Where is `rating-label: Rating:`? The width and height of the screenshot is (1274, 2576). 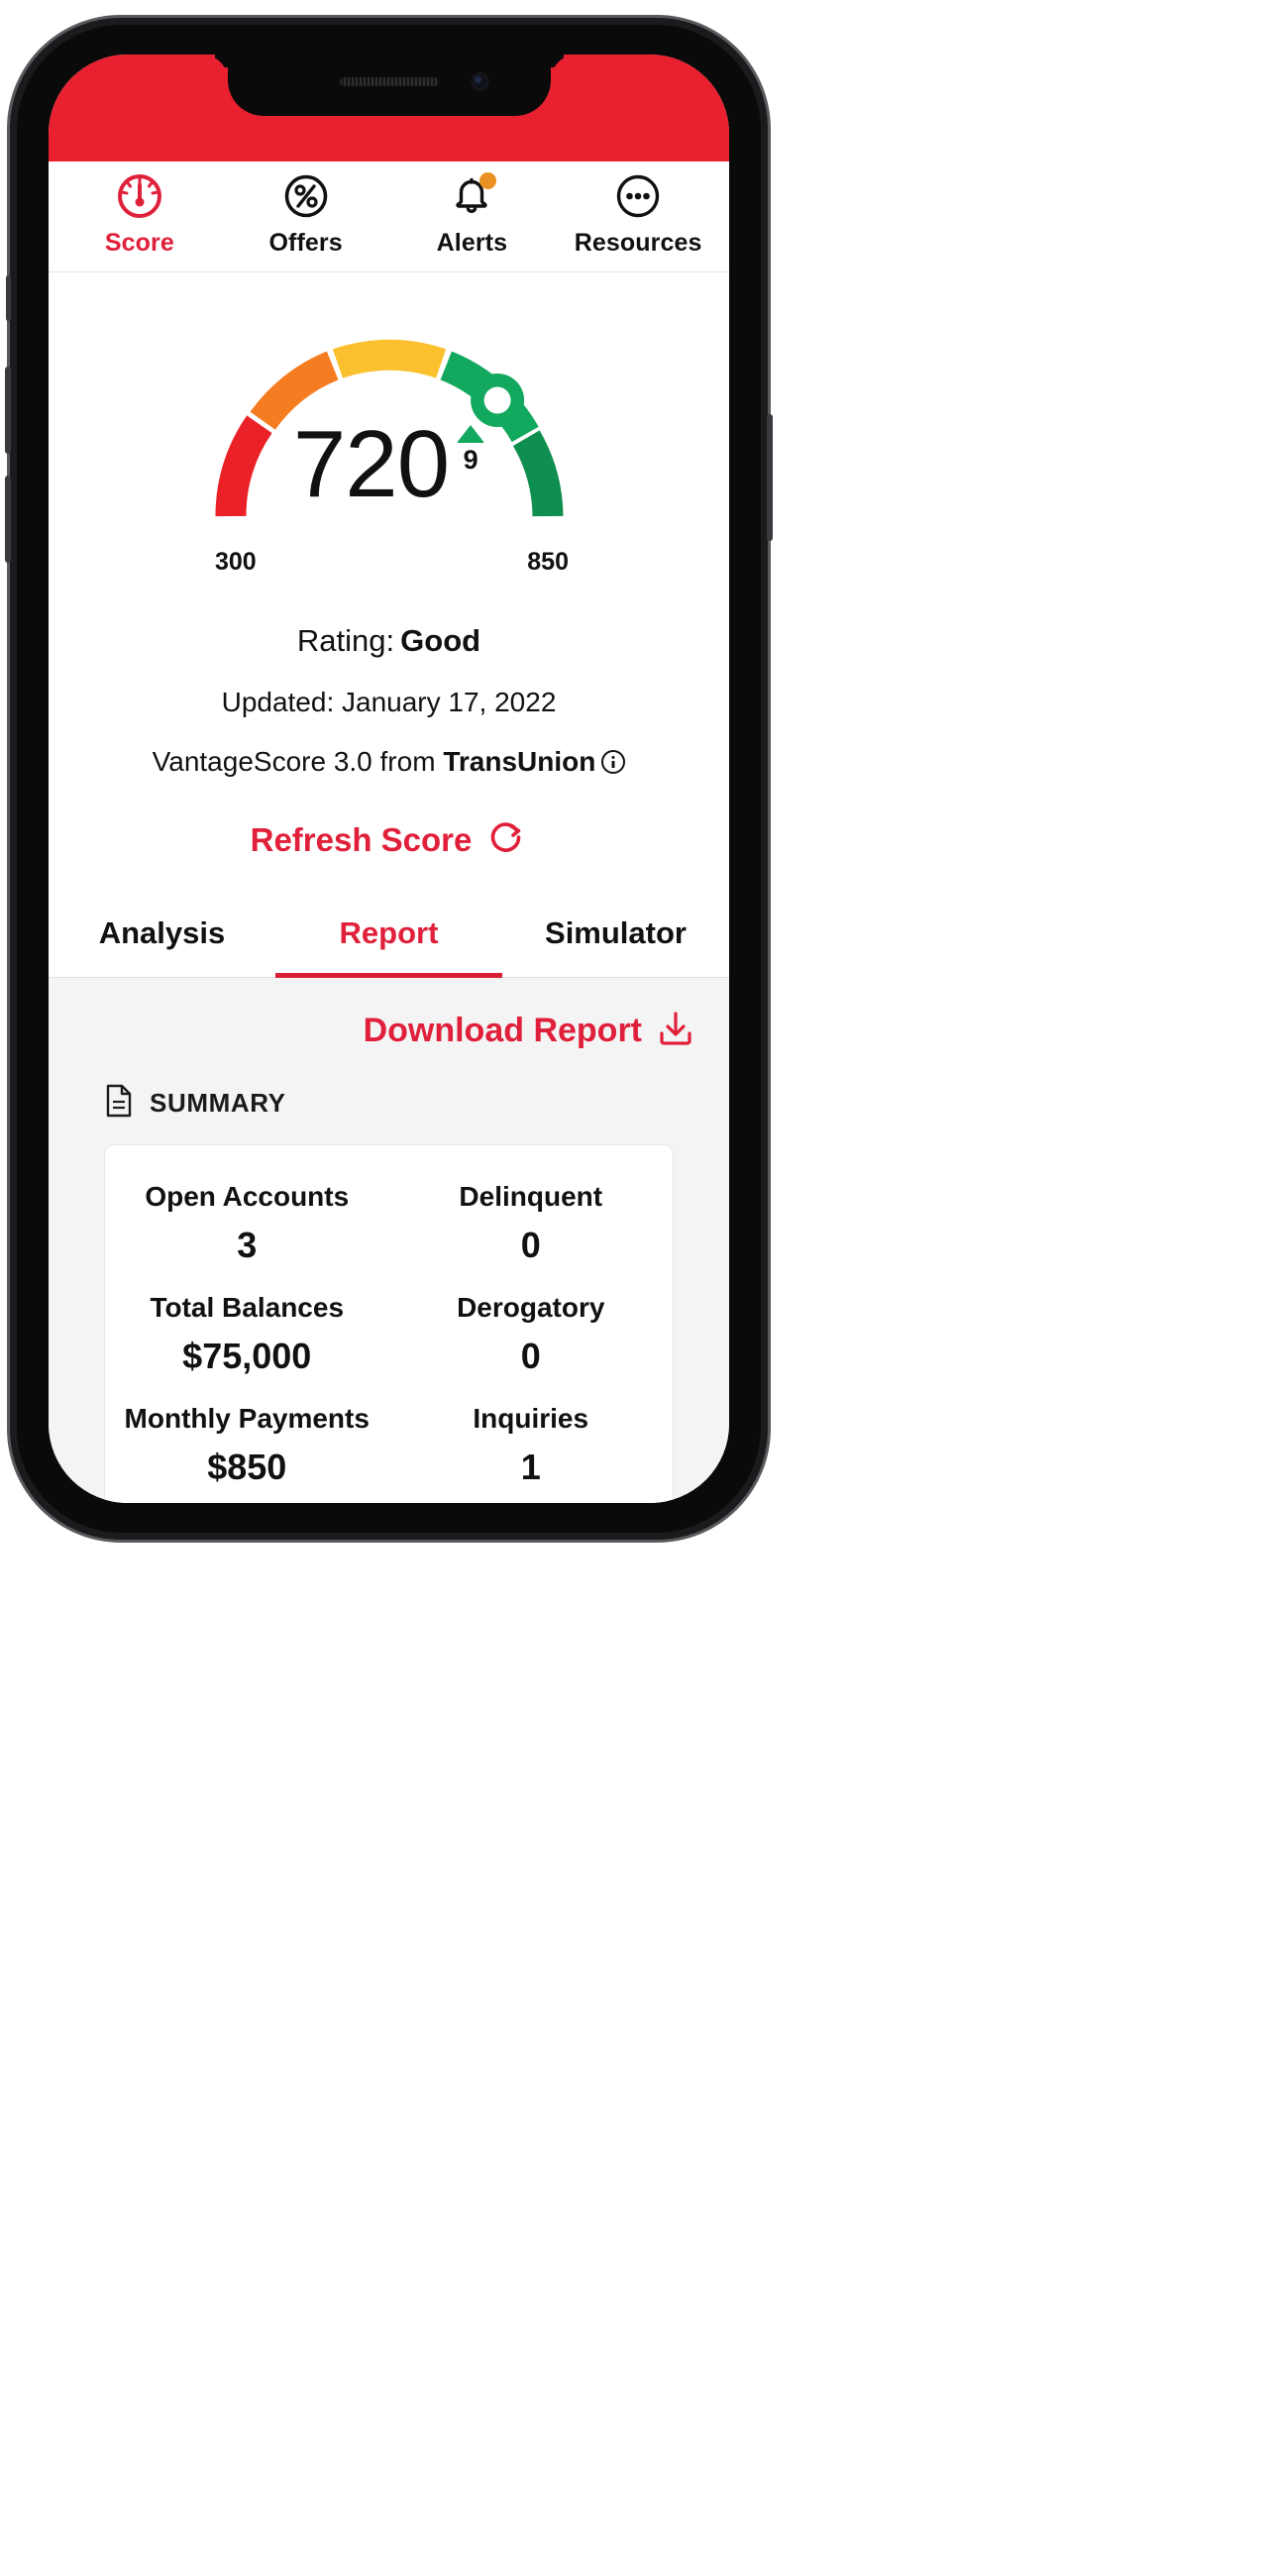 rating-label: Rating: is located at coordinates (346, 640).